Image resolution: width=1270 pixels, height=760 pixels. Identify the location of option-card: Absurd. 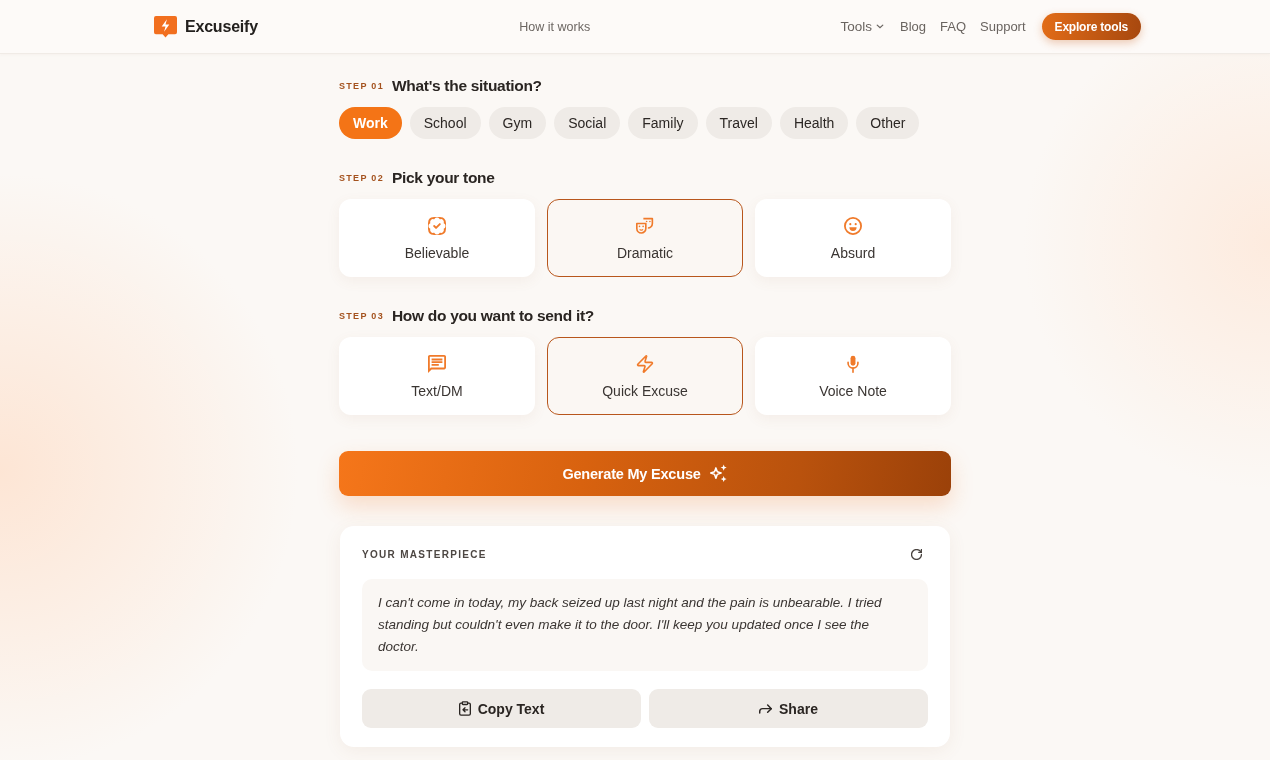
(853, 238).